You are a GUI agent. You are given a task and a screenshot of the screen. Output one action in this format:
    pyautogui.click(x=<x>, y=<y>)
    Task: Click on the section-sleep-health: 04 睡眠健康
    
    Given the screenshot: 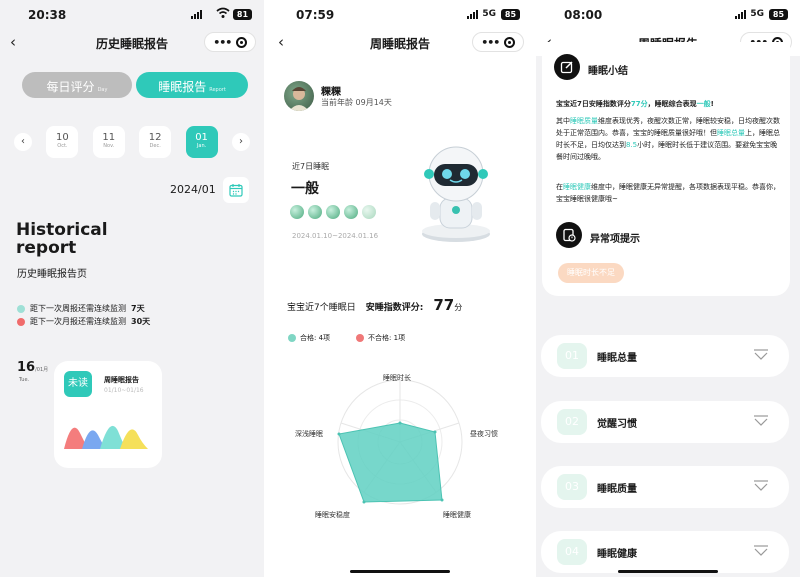 What is the action you would take?
    pyautogui.click(x=665, y=552)
    